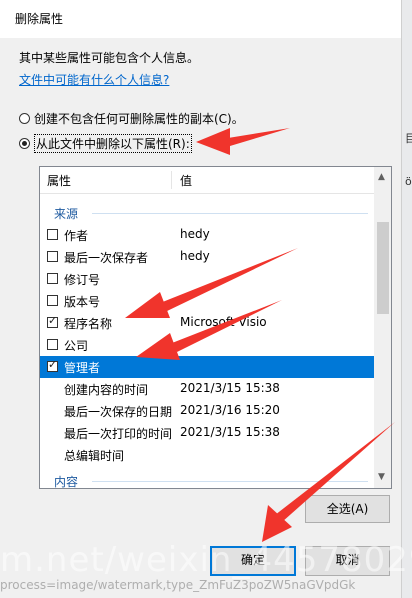 The image size is (412, 598). Describe the element at coordinates (207, 433) in the screenshot. I see `list-item: 最后一次打印的时间 2021/3/15 15:38` at that location.